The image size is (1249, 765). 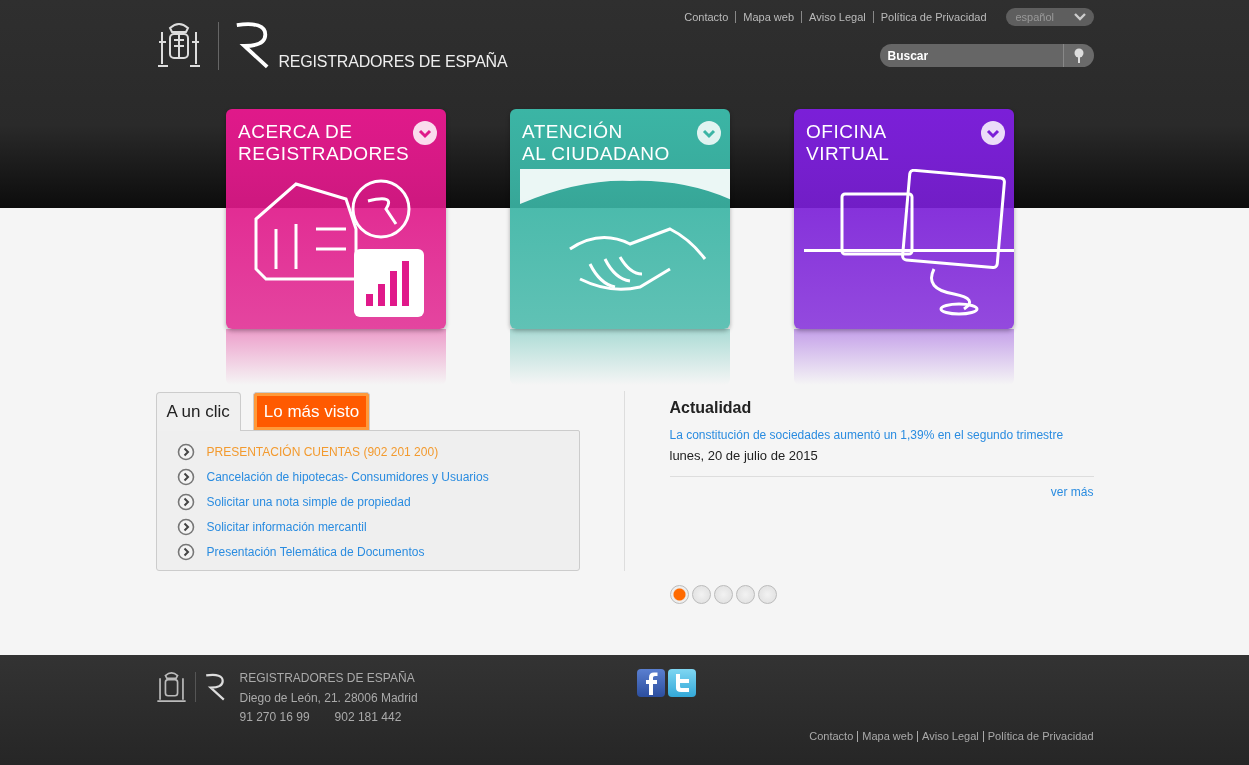 I want to click on section-tile: OFICINA VIRTUAL, so click(x=904, y=219).